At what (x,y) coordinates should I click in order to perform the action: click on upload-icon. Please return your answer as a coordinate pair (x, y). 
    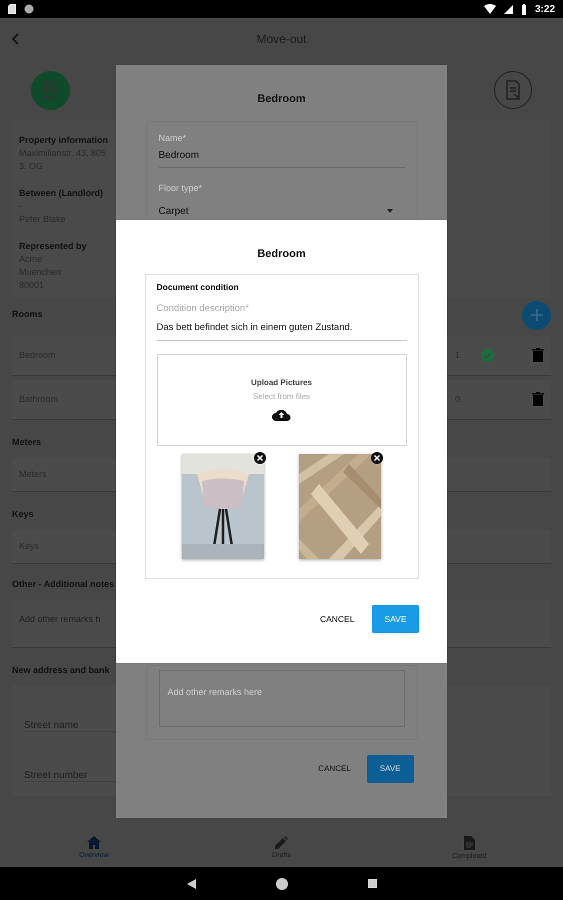
    Looking at the image, I should click on (281, 414).